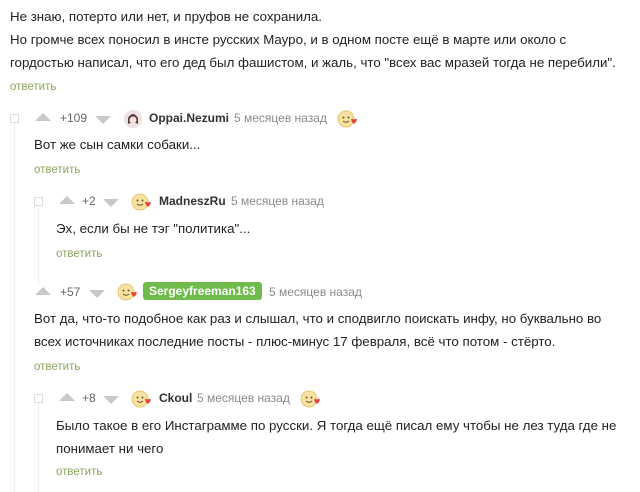 The image size is (640, 492). I want to click on comment-rating: +57, so click(70, 292).